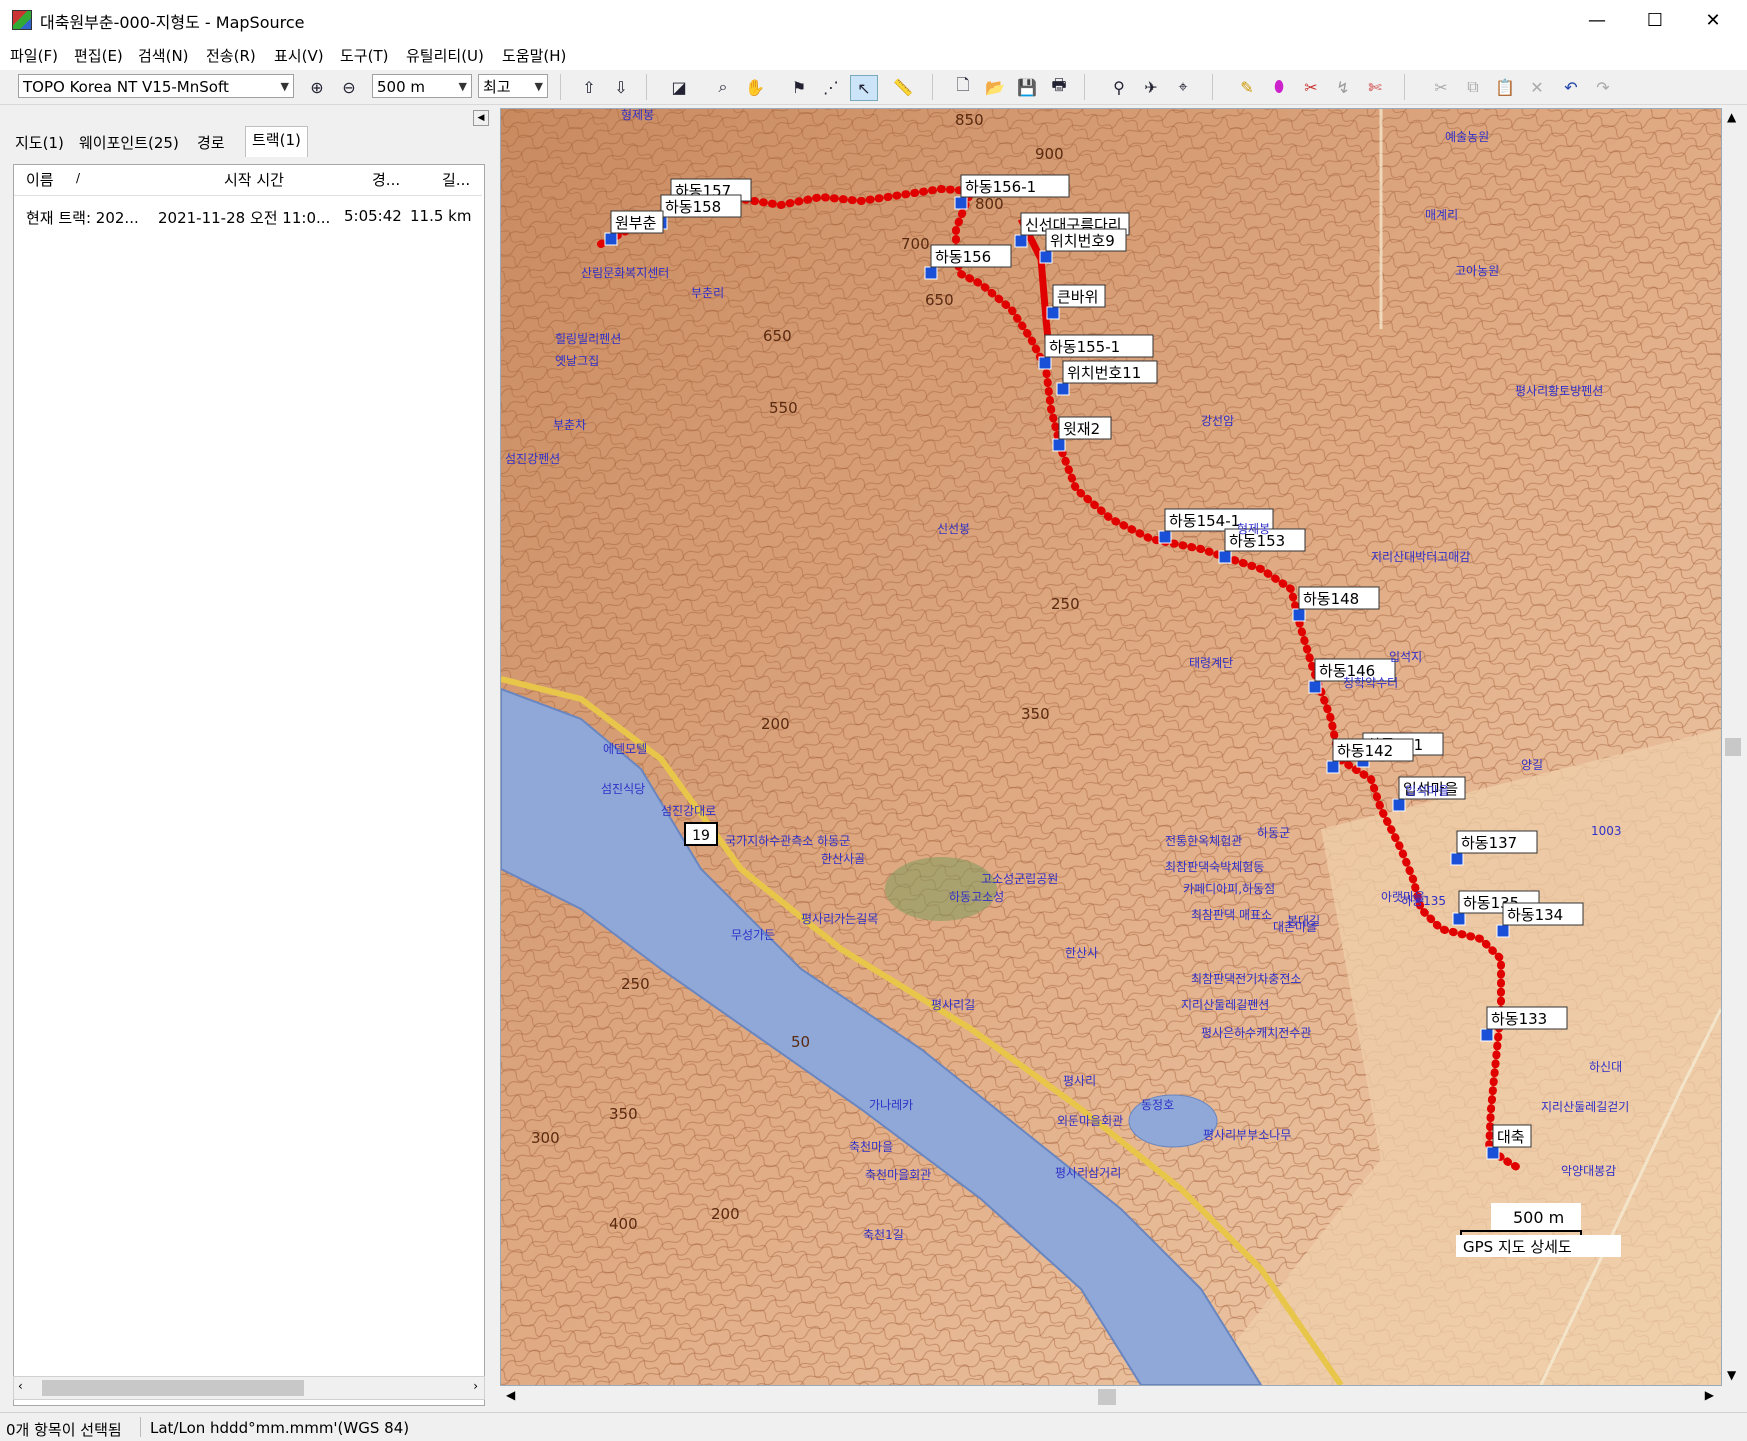 The width and height of the screenshot is (1747, 1441). What do you see at coordinates (20, 1386) in the screenshot?
I see `scroll-left-icon: ‹` at bounding box center [20, 1386].